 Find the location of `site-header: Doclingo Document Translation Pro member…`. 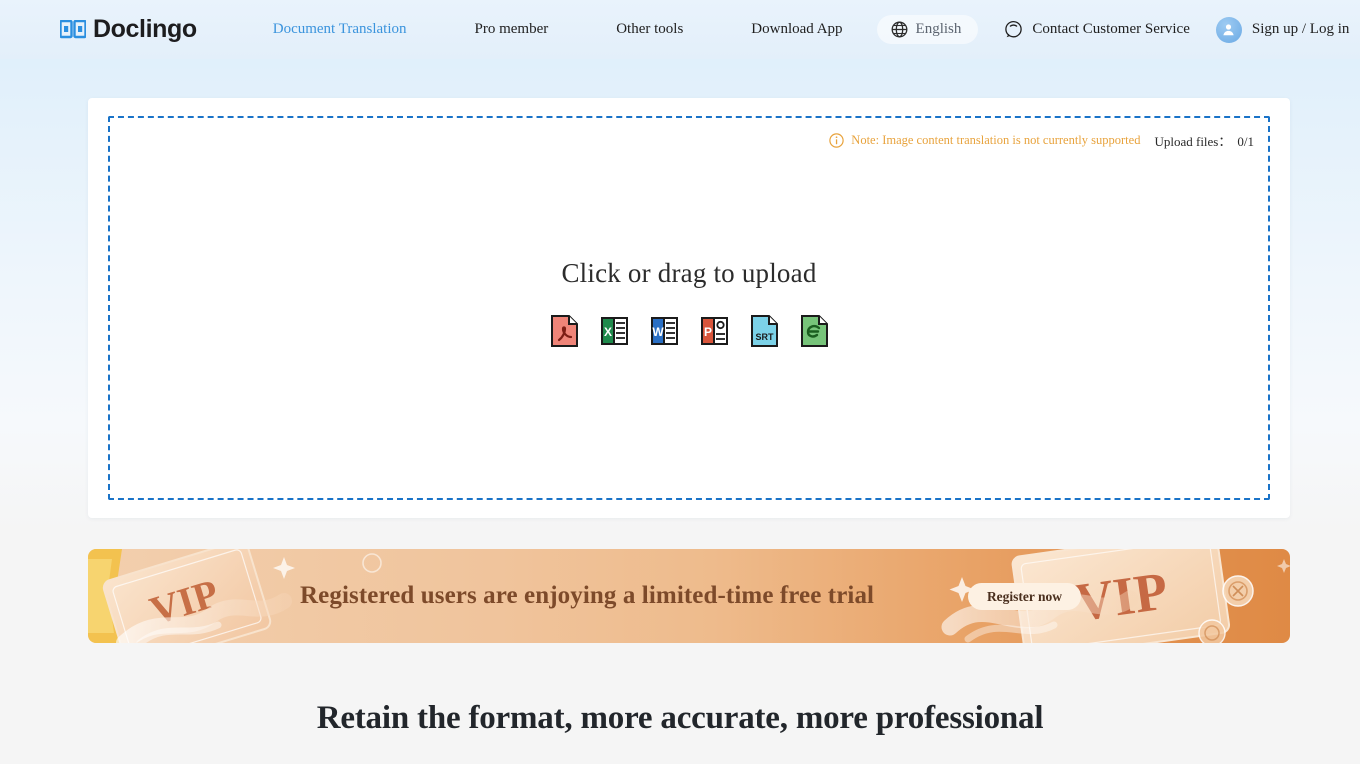

site-header: Doclingo Document Translation Pro member… is located at coordinates (680, 29).